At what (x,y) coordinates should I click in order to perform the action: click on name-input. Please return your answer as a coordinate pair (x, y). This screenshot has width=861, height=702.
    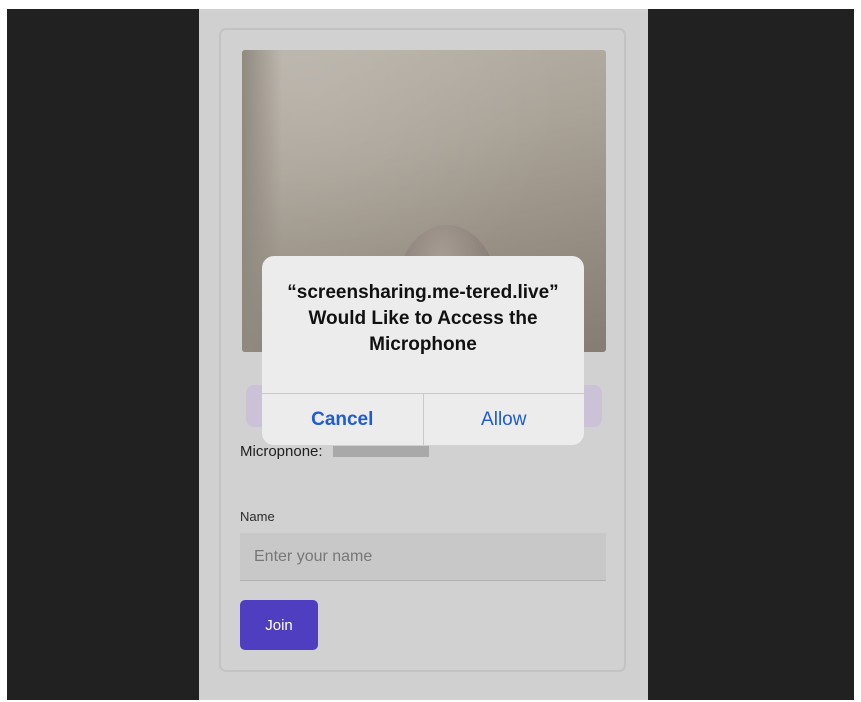
    Looking at the image, I should click on (423, 557).